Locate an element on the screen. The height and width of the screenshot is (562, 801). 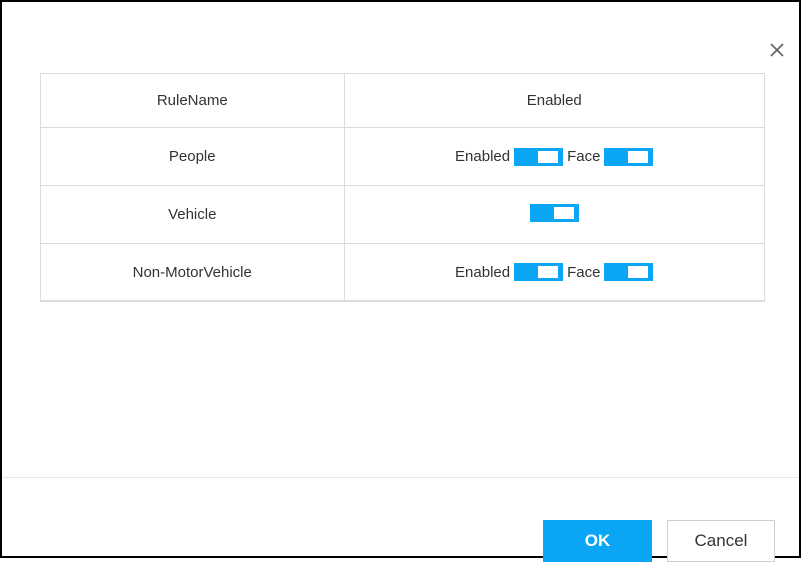
people-face-toggle is located at coordinates (629, 156).